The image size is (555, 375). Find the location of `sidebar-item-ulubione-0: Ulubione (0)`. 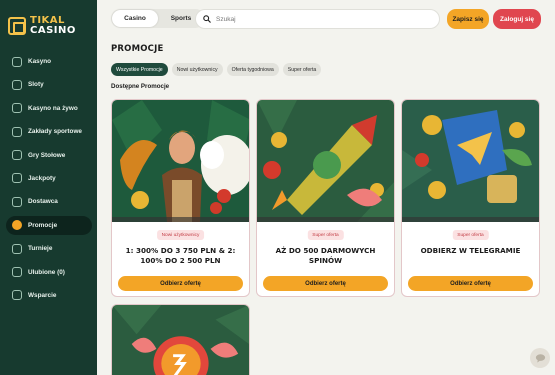

sidebar-item-ulubione-0: Ulubione (0) is located at coordinates (49, 272).